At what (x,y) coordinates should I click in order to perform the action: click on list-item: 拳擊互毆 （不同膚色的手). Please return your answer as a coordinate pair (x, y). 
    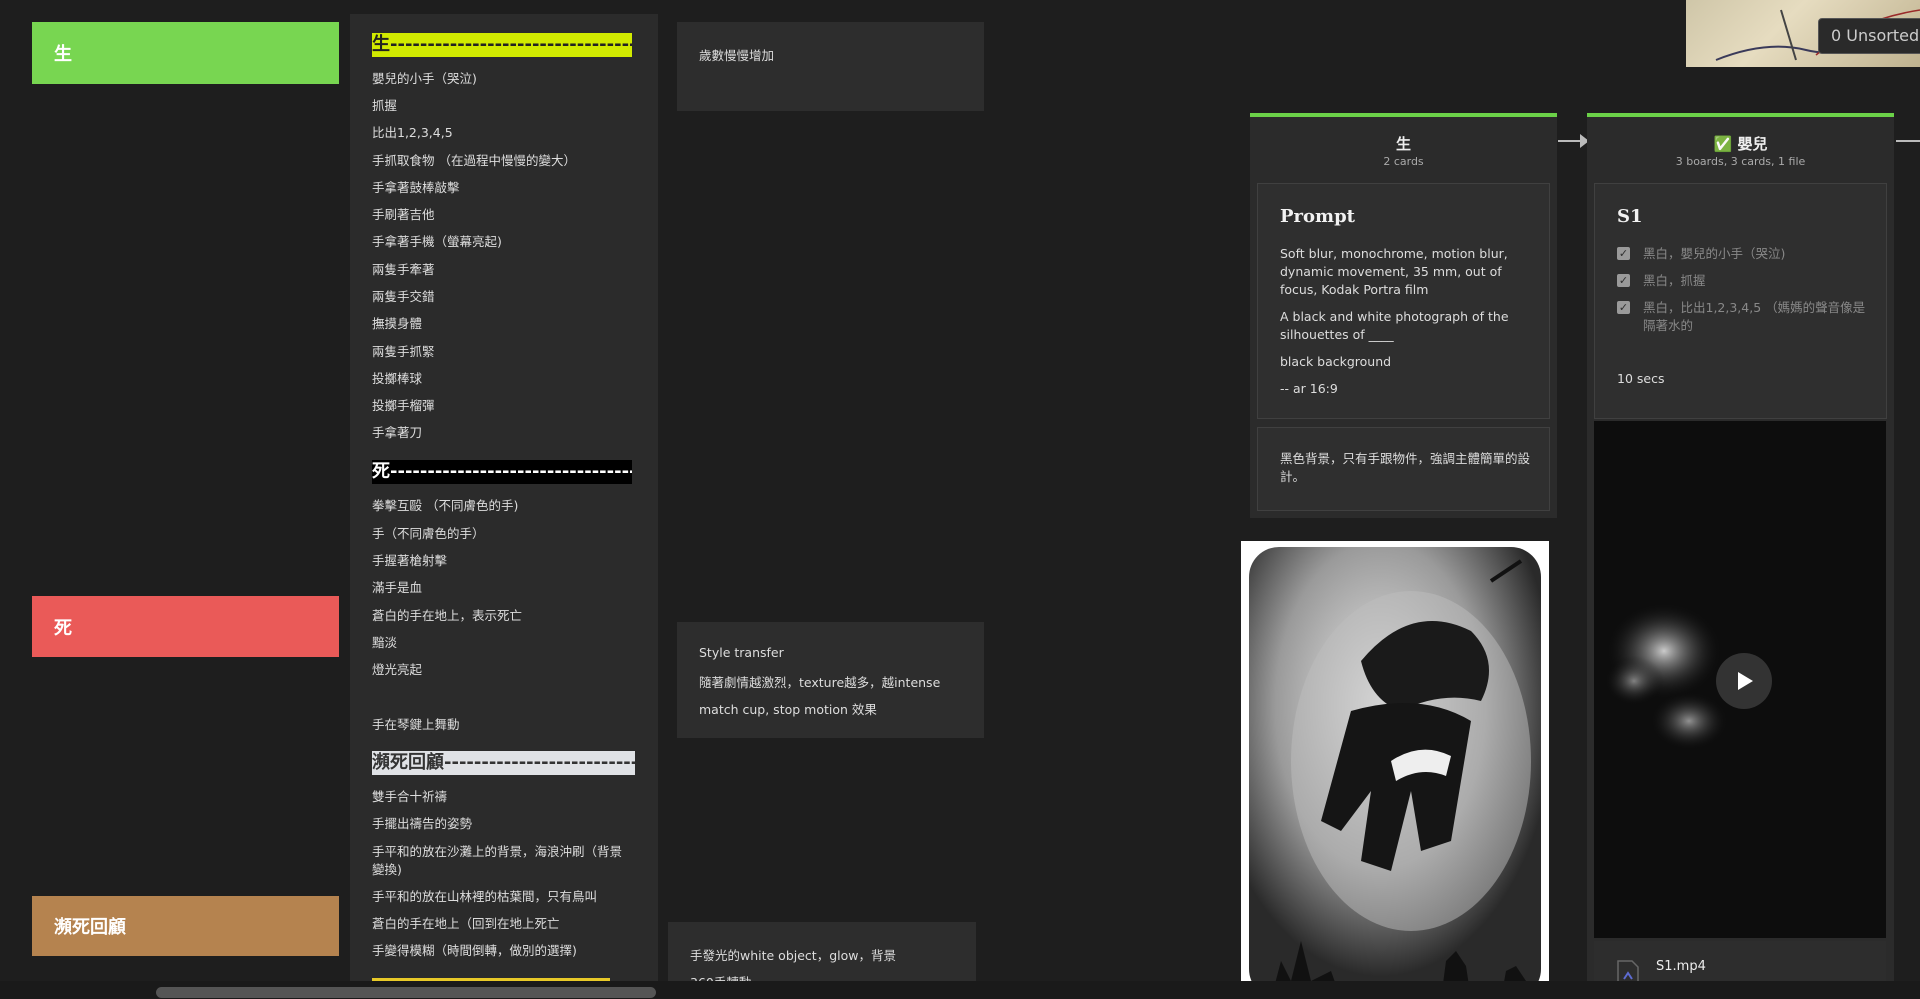
    Looking at the image, I should click on (445, 505).